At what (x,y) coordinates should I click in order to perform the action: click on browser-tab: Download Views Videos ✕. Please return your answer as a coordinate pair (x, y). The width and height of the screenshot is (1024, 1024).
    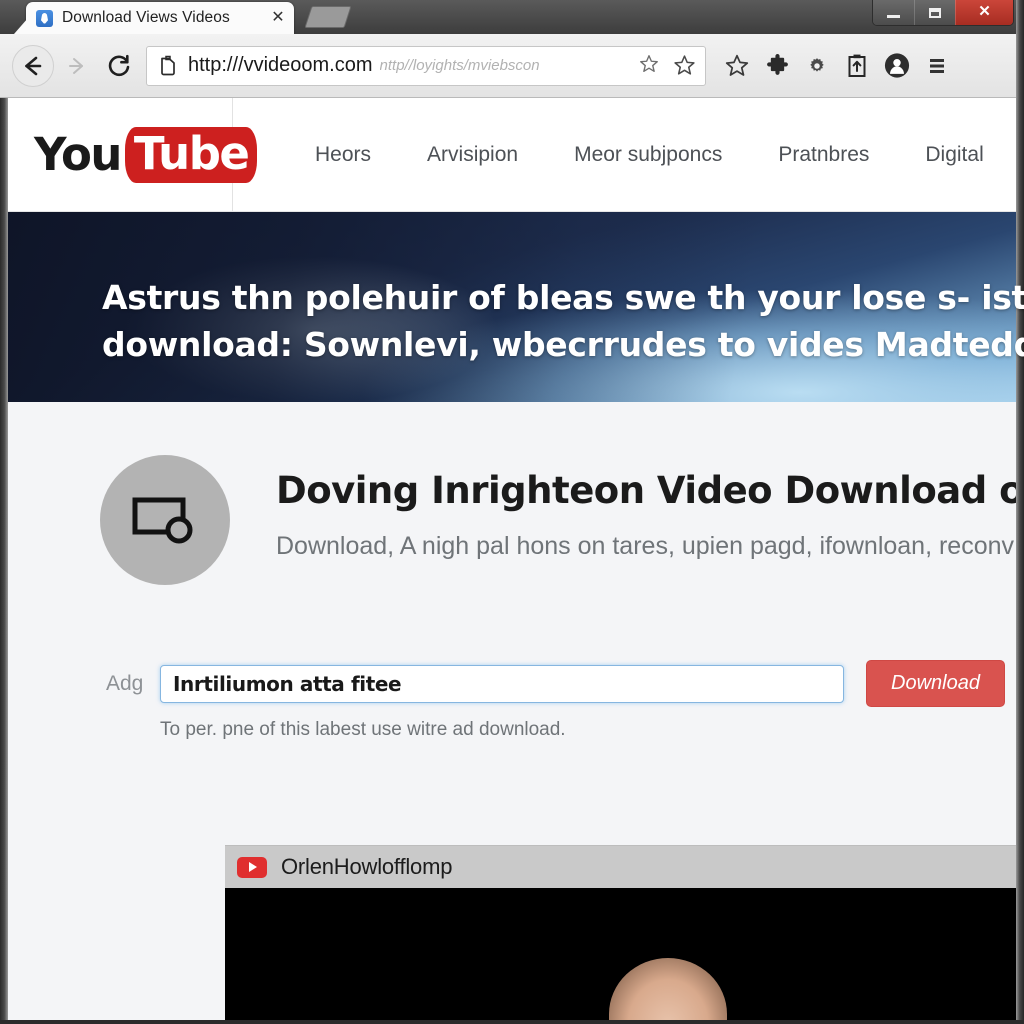
    Looking at the image, I should click on (160, 18).